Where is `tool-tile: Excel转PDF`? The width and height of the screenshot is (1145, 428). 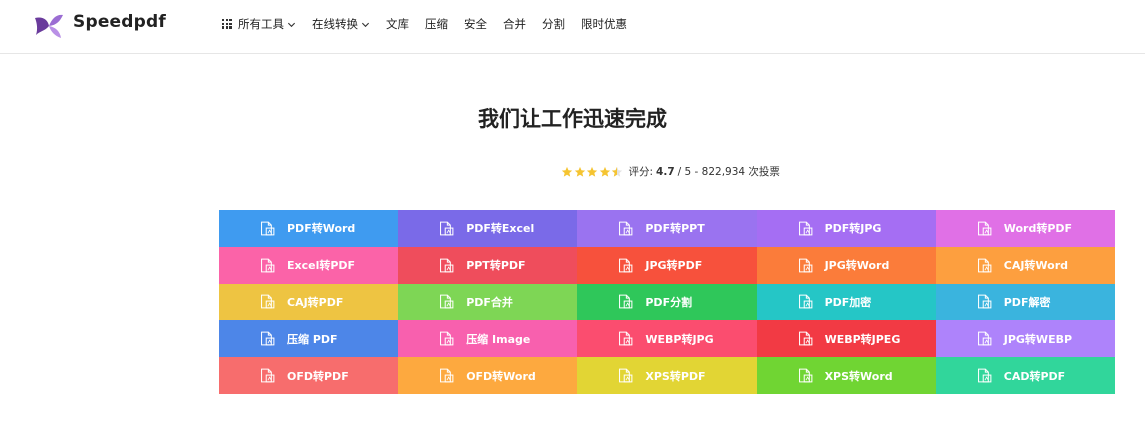 tool-tile: Excel转PDF is located at coordinates (309, 265).